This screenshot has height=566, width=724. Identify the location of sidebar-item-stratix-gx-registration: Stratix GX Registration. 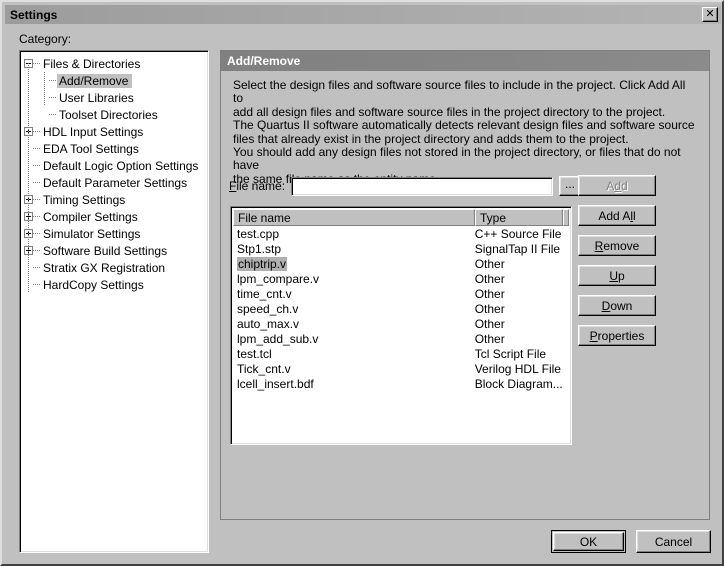
(114, 267).